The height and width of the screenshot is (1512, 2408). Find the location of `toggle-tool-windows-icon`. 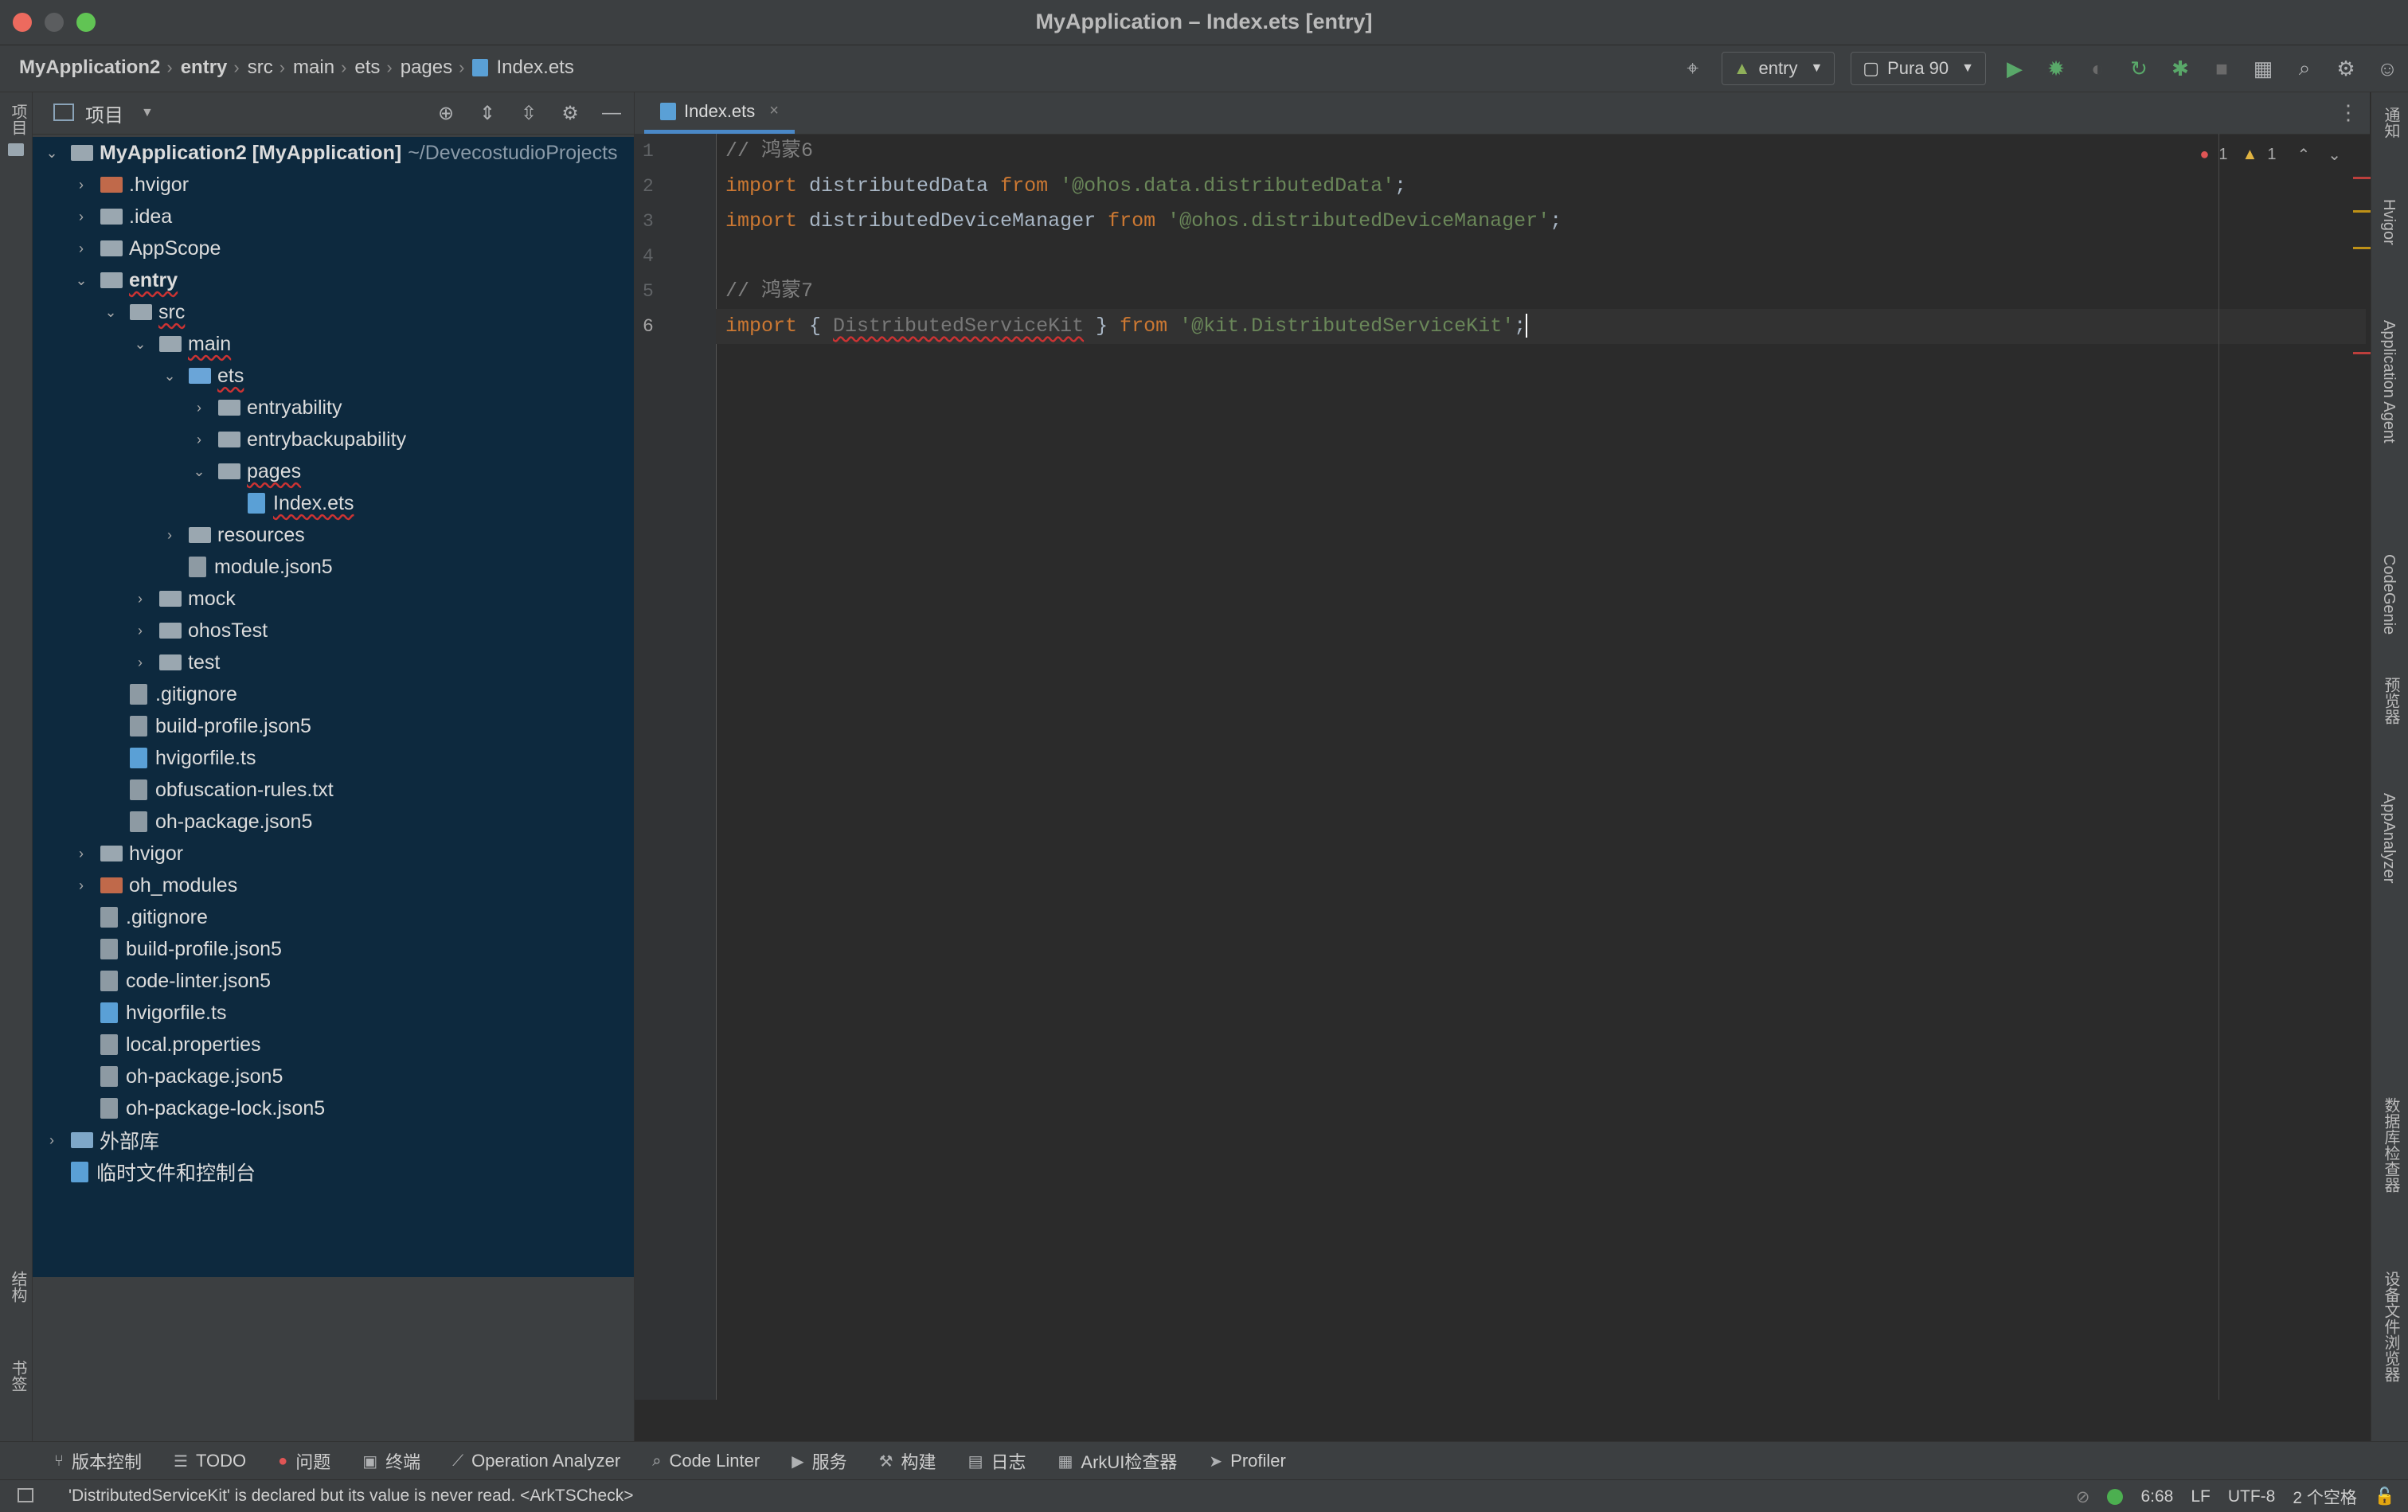

toggle-tool-windows-icon is located at coordinates (25, 1495).